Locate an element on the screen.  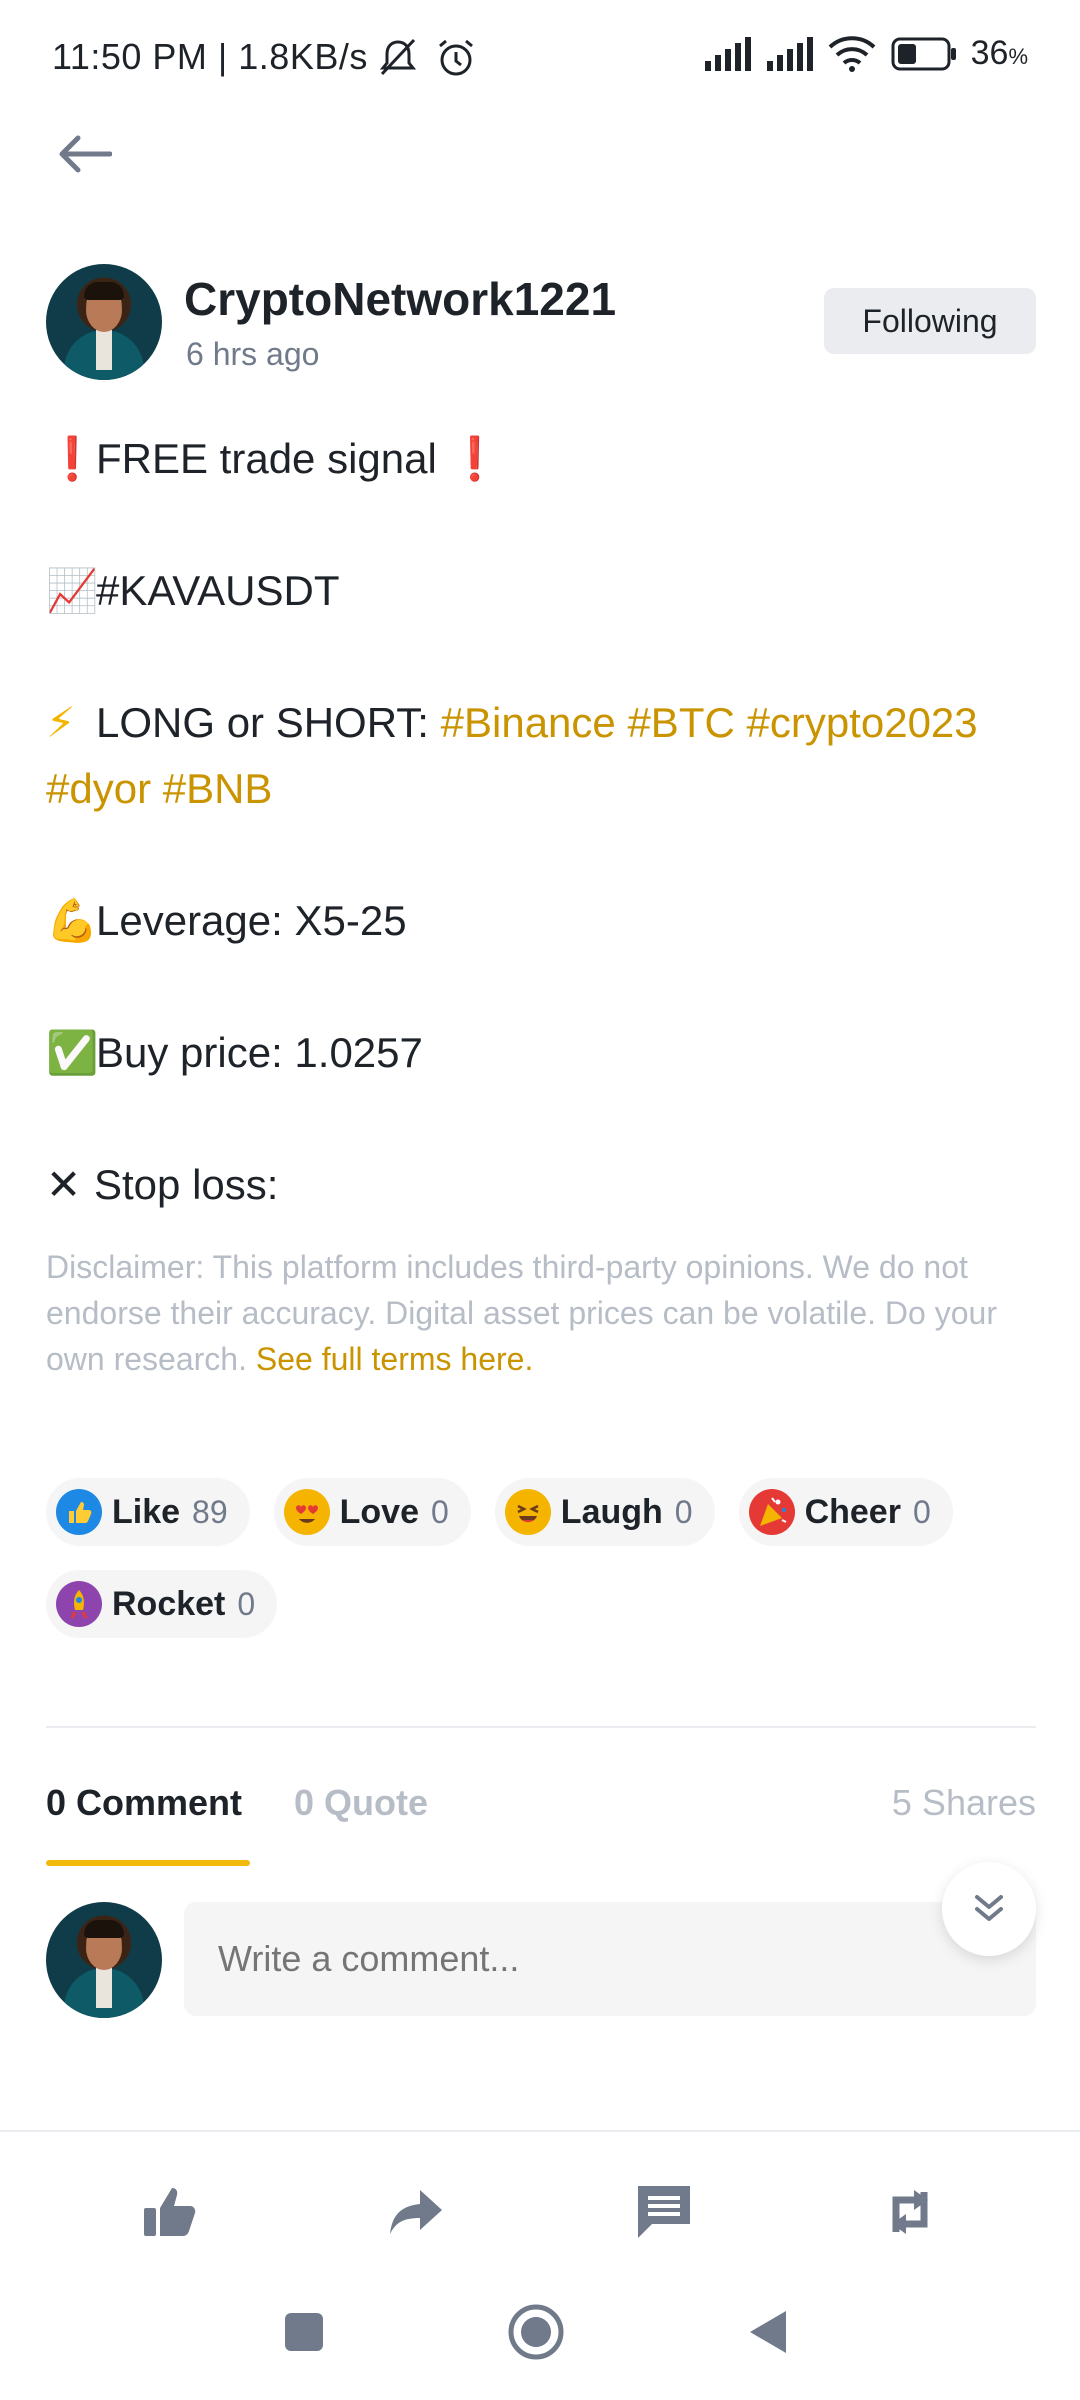
reactions: Like 89 Love 0 Laugh 0 Cheer 0 Rocket 0 is located at coordinates (541, 1570).